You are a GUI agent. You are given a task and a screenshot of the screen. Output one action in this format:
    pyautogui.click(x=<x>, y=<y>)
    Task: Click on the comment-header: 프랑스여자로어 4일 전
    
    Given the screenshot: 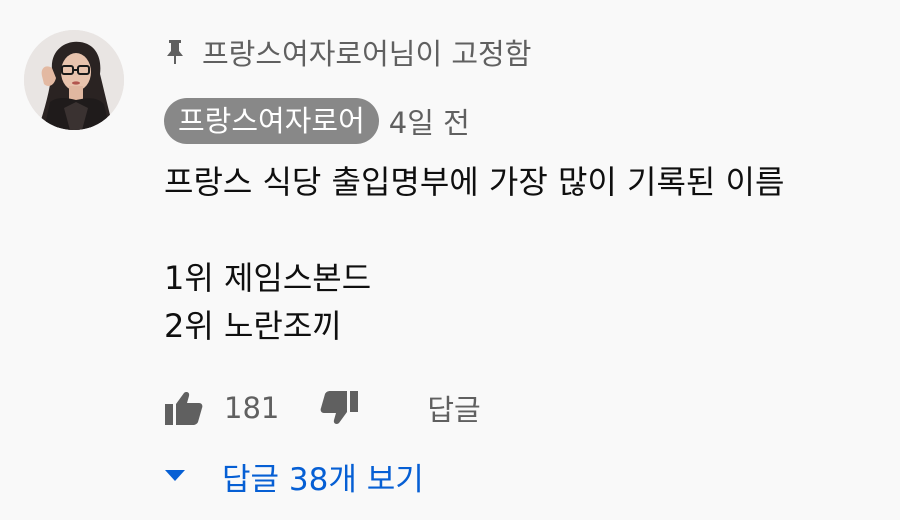 What is the action you would take?
    pyautogui.click(x=317, y=121)
    